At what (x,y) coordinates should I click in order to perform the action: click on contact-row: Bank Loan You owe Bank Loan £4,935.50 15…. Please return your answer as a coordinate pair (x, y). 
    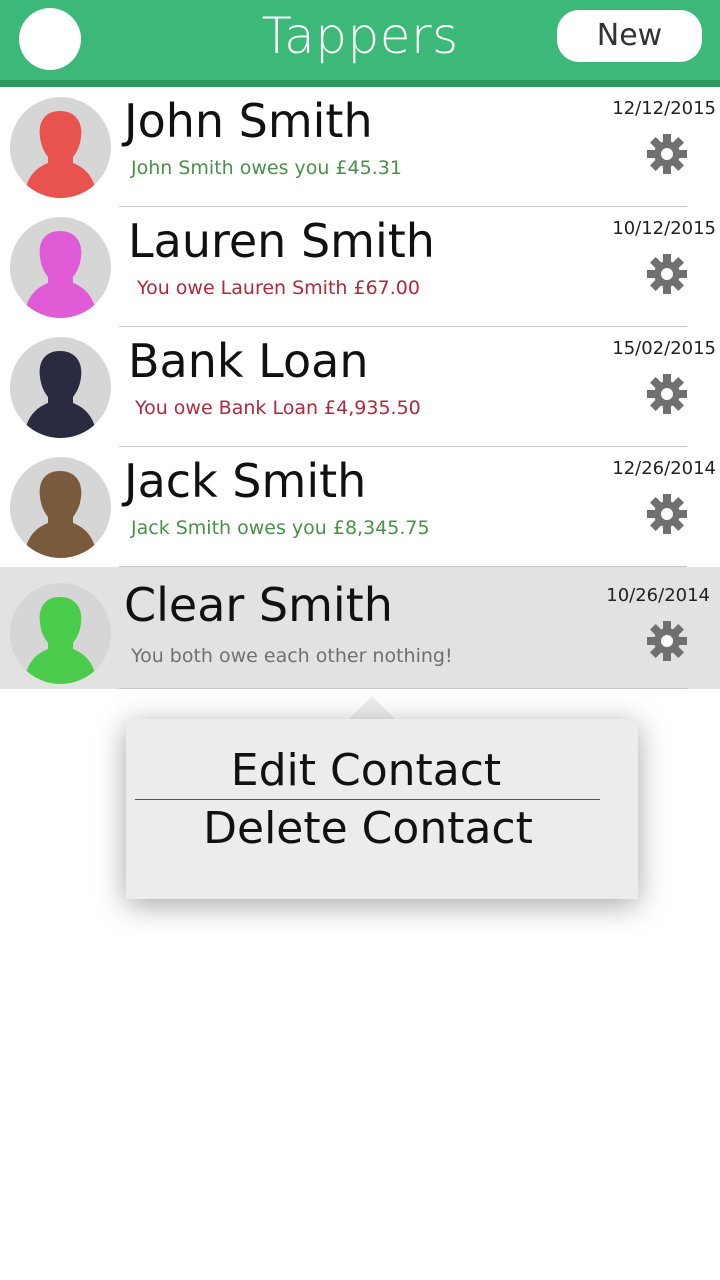
    Looking at the image, I should click on (360, 387).